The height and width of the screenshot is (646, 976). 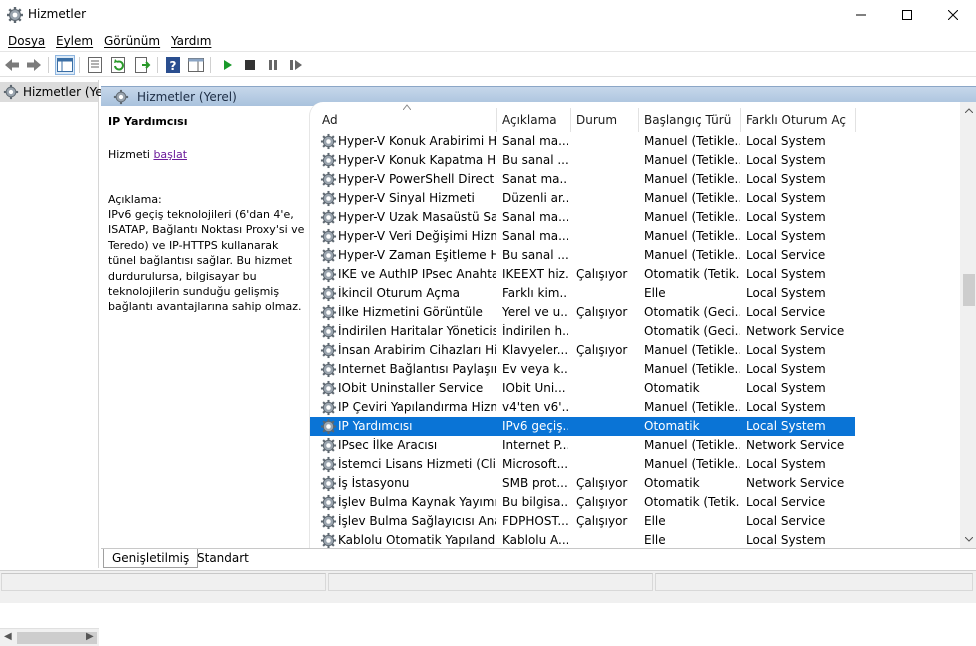 I want to click on start-service-button, so click(x=228, y=65).